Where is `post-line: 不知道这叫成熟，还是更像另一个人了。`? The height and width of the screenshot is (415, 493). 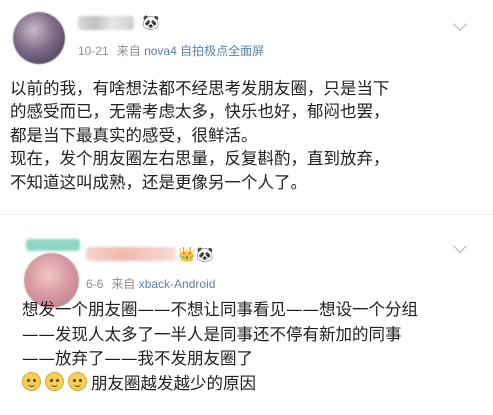
post-line: 不知道这叫成熟，还是更像另一个人了。 is located at coordinates (158, 182).